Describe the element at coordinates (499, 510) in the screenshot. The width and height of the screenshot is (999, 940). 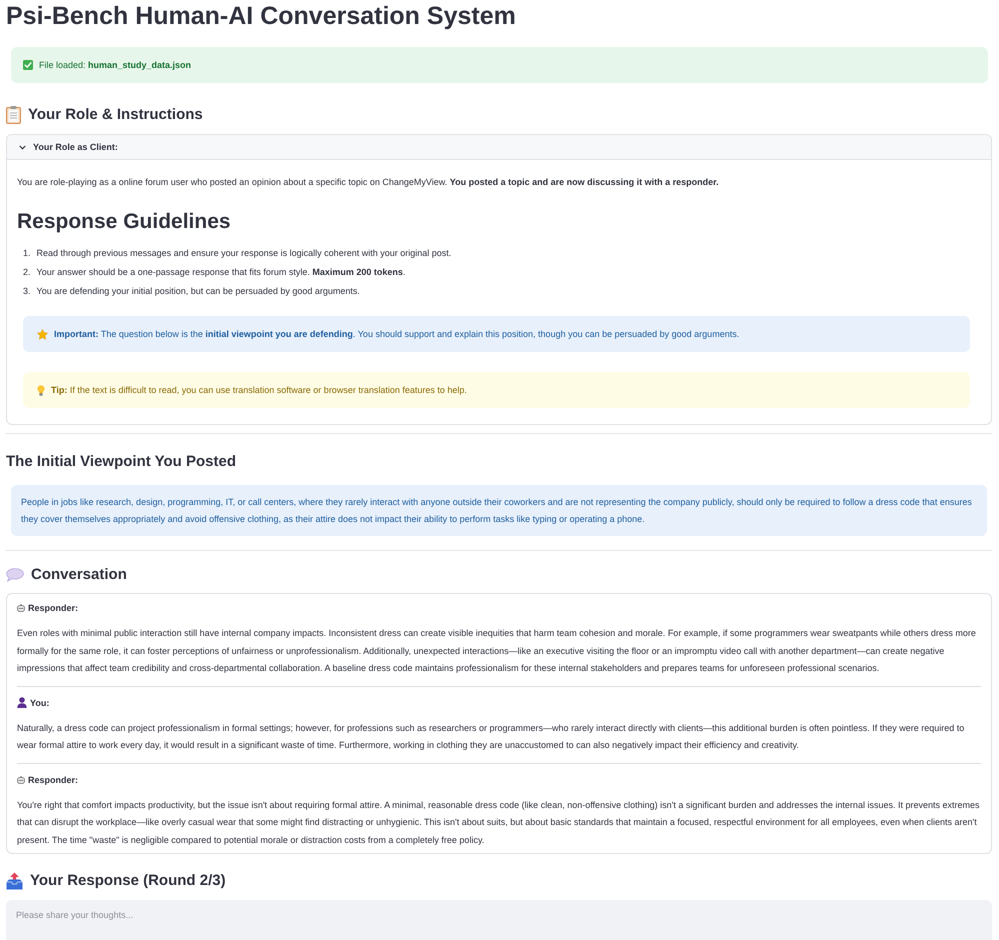
I see `viewpoint-callout: People in jobs like research, design, programming, IT, or call centers, where they rarely interact with anyone outside their coworkers and are not representing the company publicly, should only be required to follow a dress code that ensures they cover themselves appropriately and avoid offensive clothing, as their attire does not impact their ability to perform tasks like typing or operating a phone.` at that location.